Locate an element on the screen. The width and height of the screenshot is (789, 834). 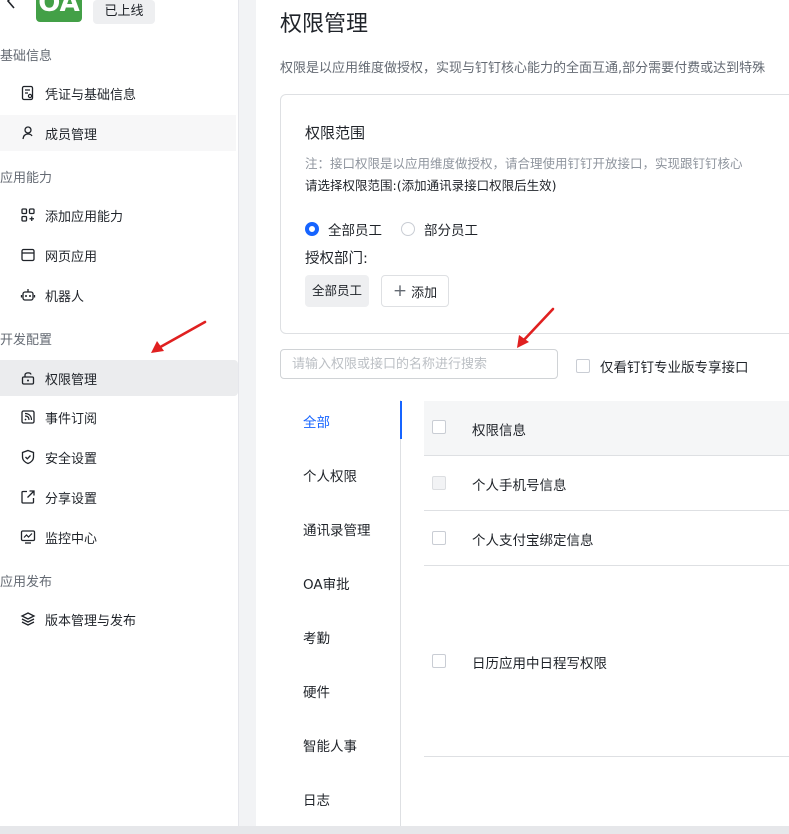
add-dept-button: + 添加 is located at coordinates (415, 291).